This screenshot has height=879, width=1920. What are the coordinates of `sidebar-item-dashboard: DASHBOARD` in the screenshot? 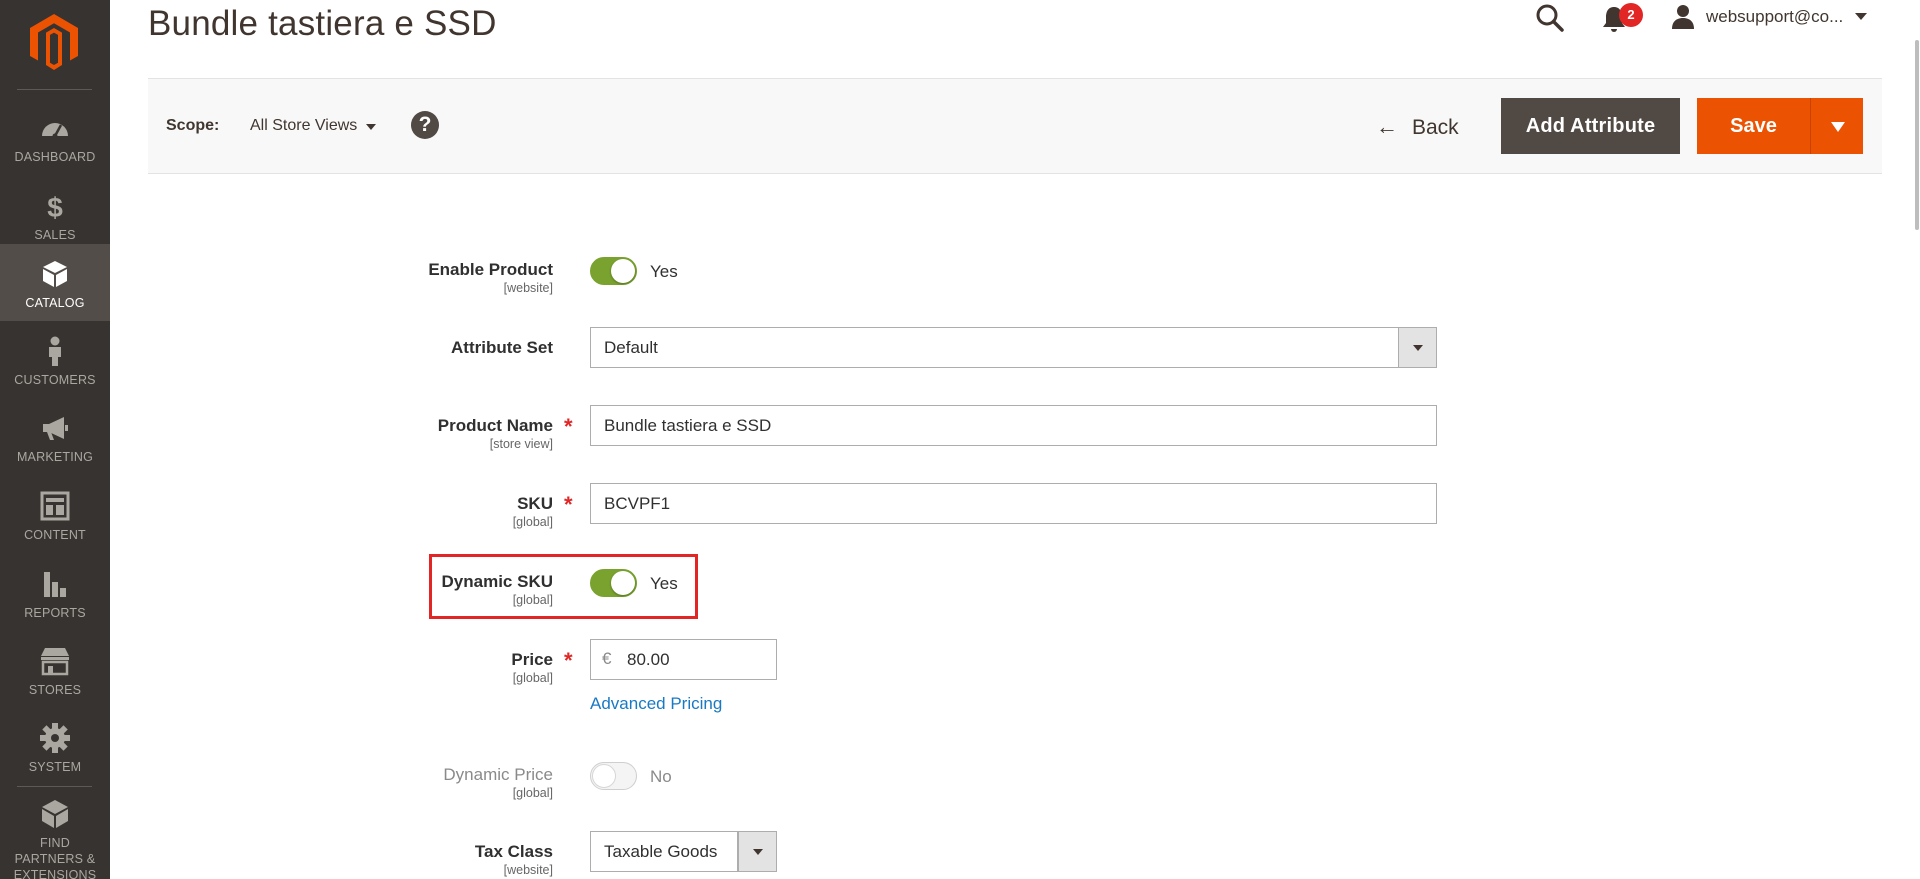 It's located at (55, 136).